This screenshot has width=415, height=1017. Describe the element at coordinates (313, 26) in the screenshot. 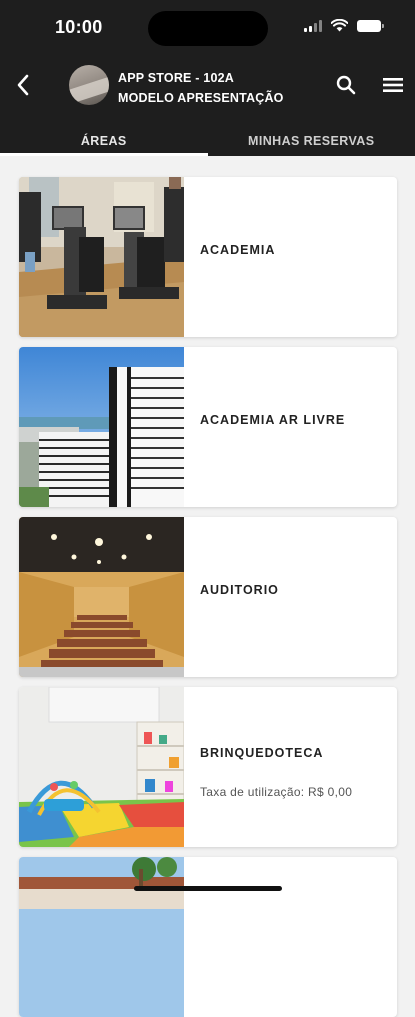

I see `signal-icon` at that location.